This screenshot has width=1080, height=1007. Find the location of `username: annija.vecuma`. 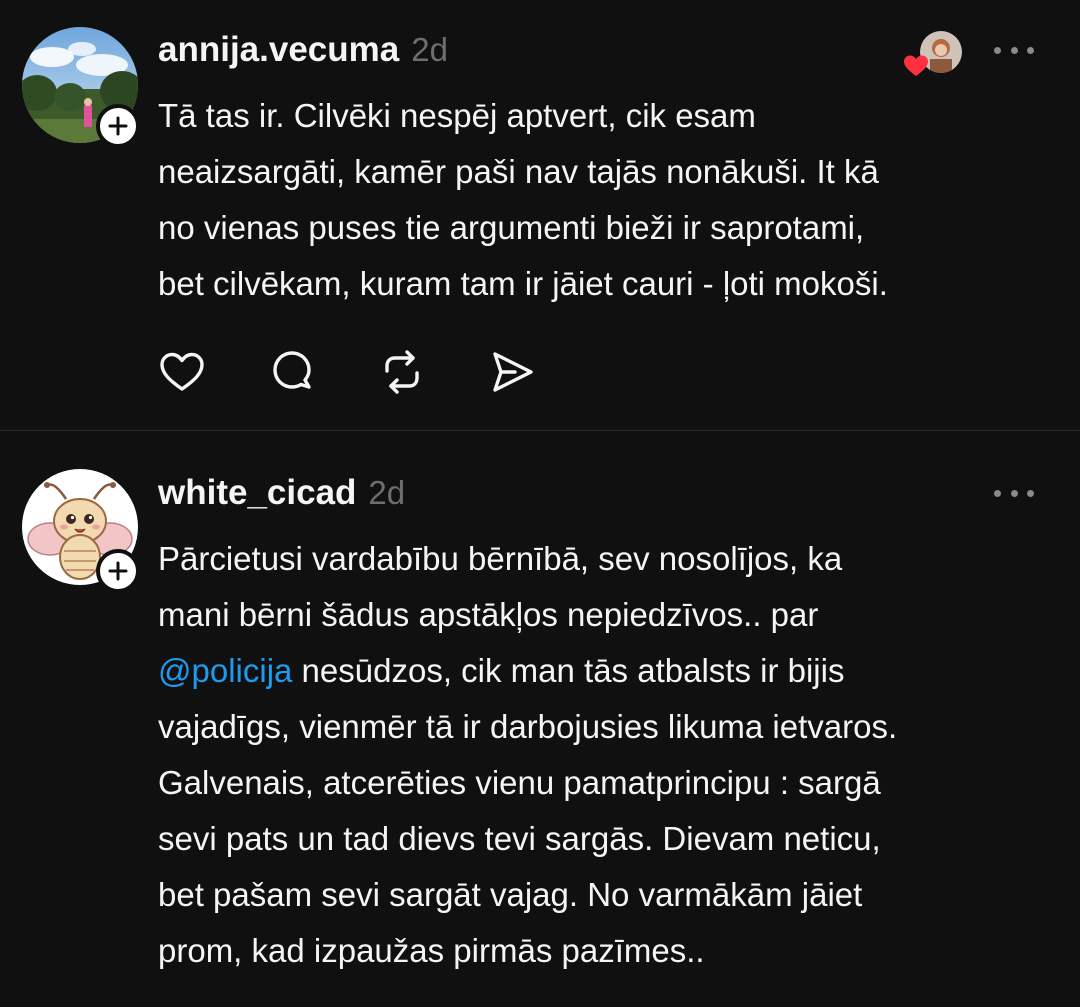

username: annija.vecuma is located at coordinates (278, 50).